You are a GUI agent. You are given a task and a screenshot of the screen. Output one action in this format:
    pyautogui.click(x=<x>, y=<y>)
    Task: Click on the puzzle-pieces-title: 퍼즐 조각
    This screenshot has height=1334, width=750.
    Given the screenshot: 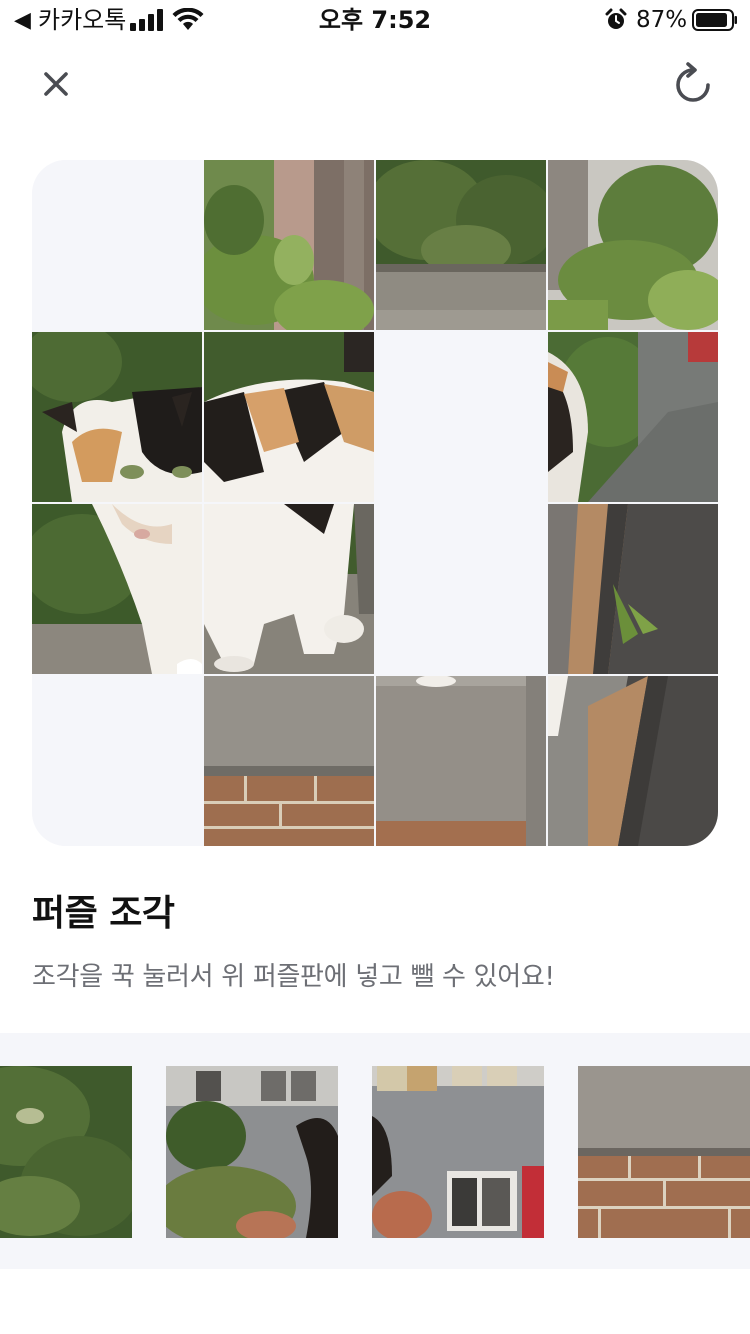 What is the action you would take?
    pyautogui.click(x=103, y=913)
    